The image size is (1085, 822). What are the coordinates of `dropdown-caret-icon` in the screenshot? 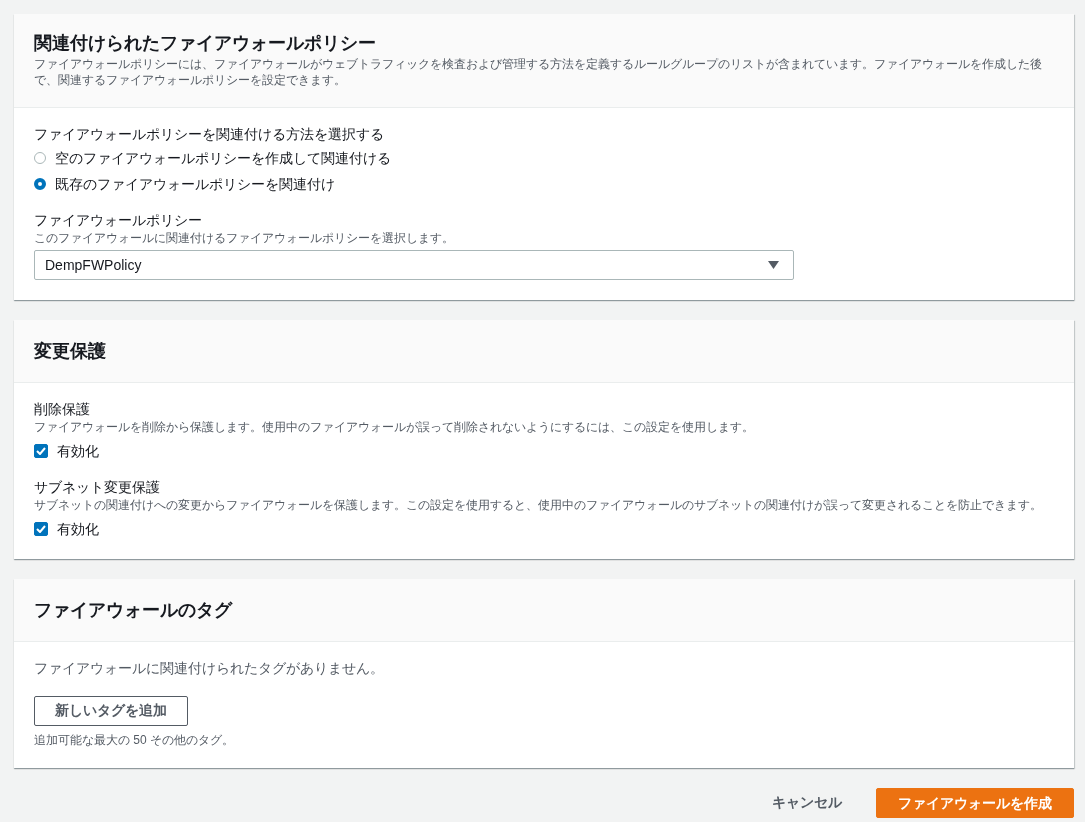 It's located at (773, 265).